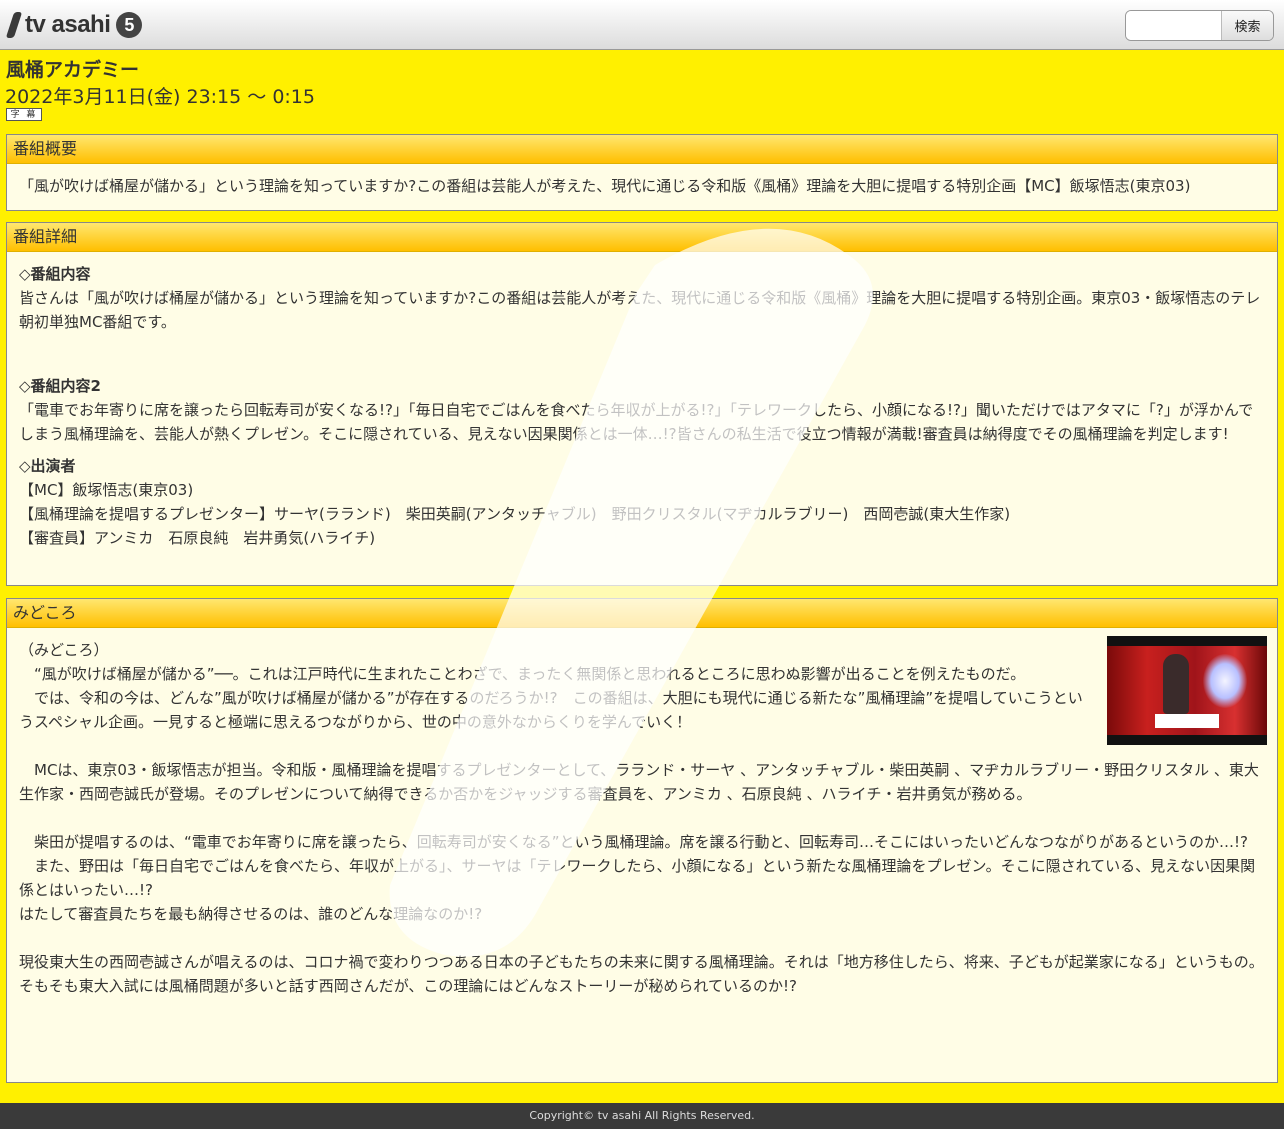 The width and height of the screenshot is (1284, 1129). I want to click on program-thumbnail-image, so click(1187, 690).